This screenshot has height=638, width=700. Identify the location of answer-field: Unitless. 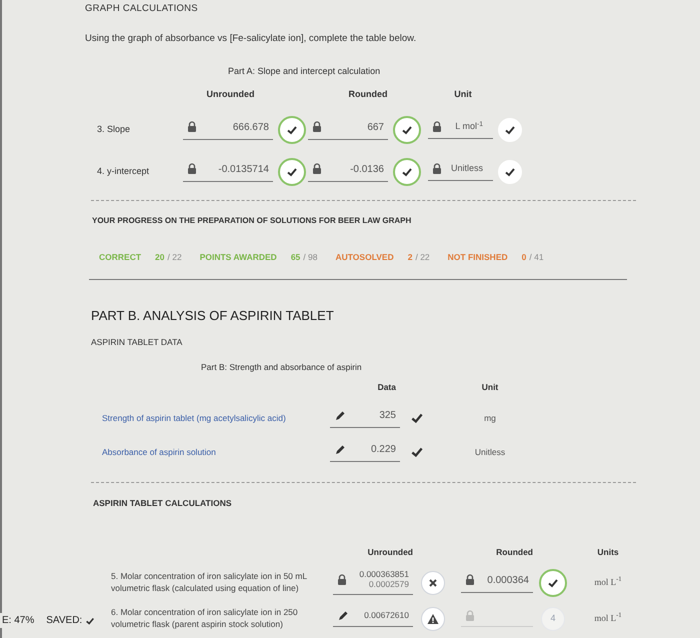
(460, 171).